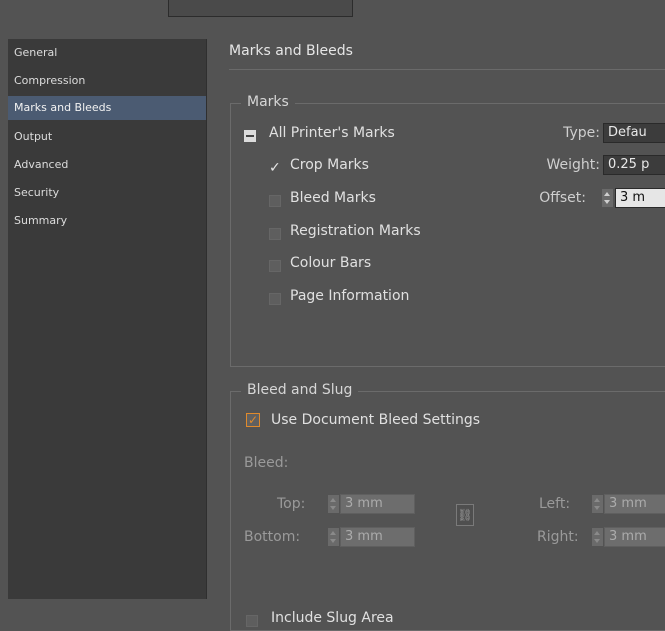  What do you see at coordinates (562, 198) in the screenshot?
I see `offset-label: Offset:` at bounding box center [562, 198].